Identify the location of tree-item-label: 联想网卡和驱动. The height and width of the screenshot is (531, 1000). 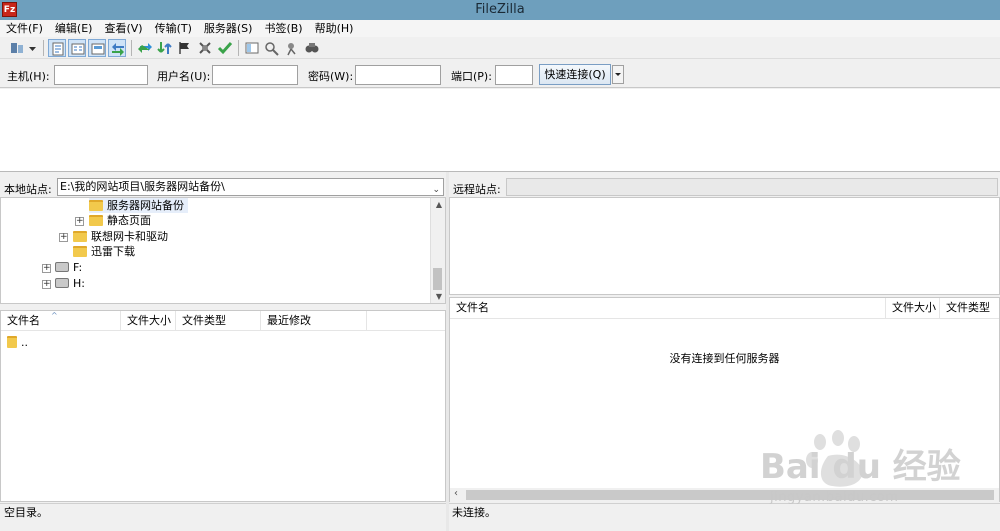
(129, 236).